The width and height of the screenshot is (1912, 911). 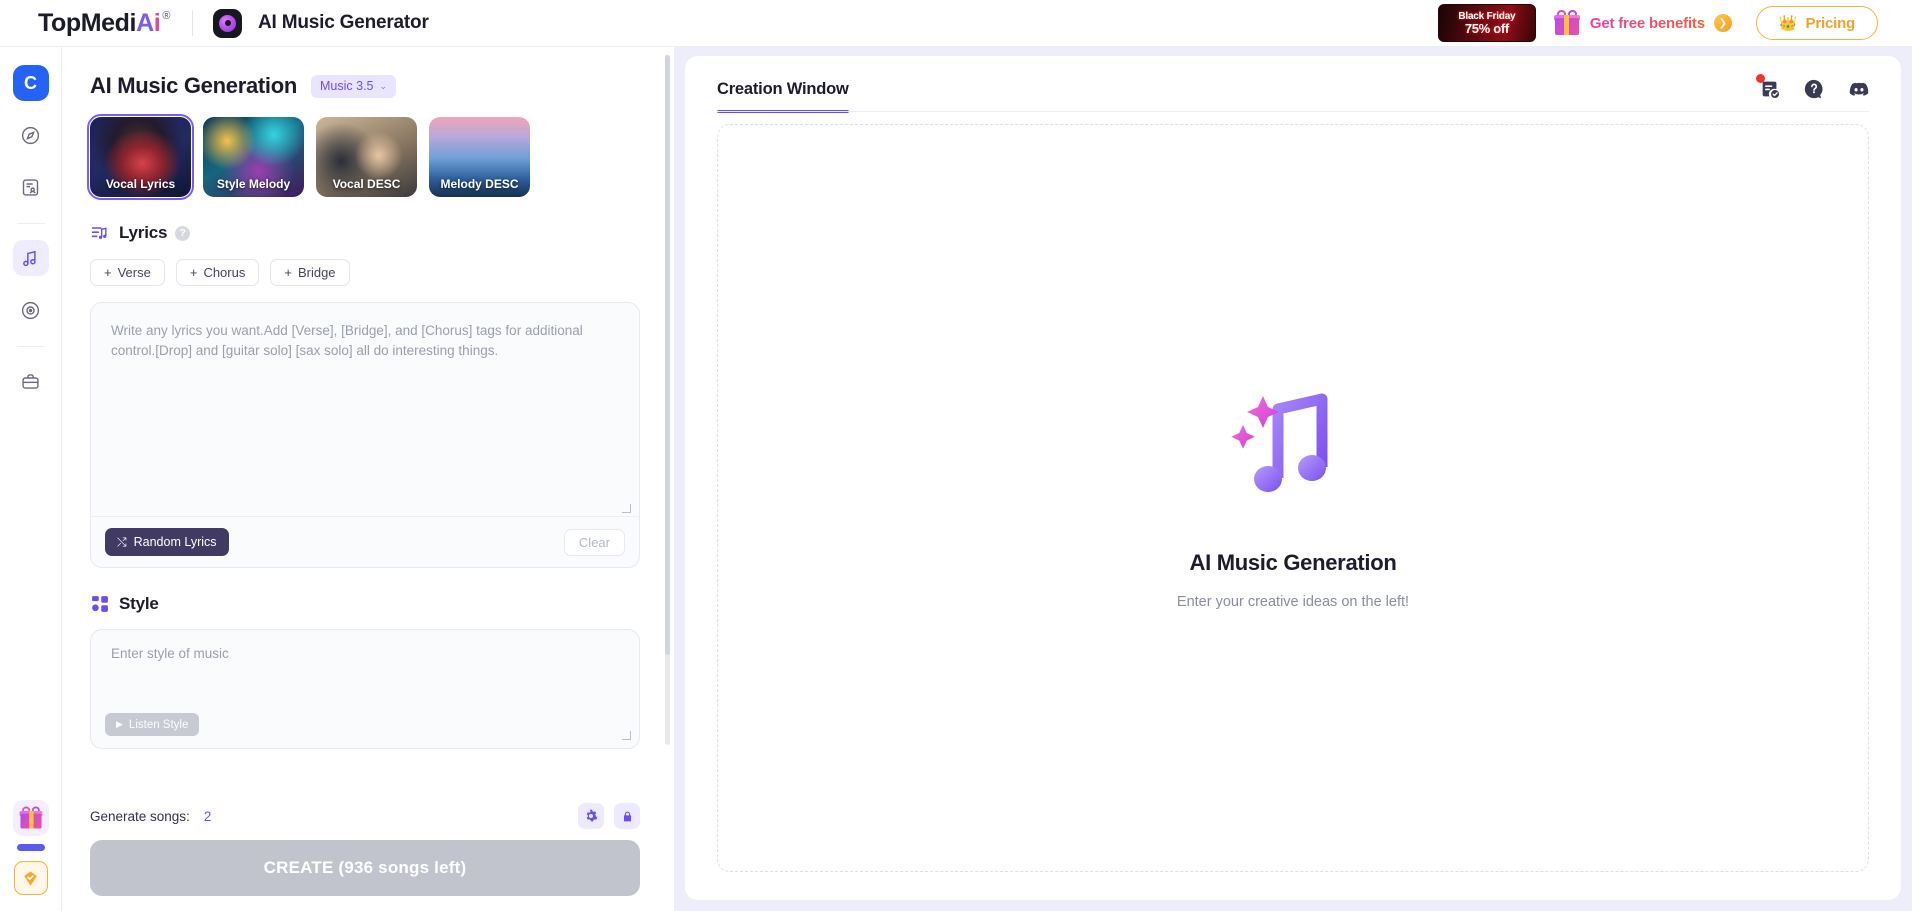 What do you see at coordinates (145, 22) in the screenshot?
I see `brand-text-a: A` at bounding box center [145, 22].